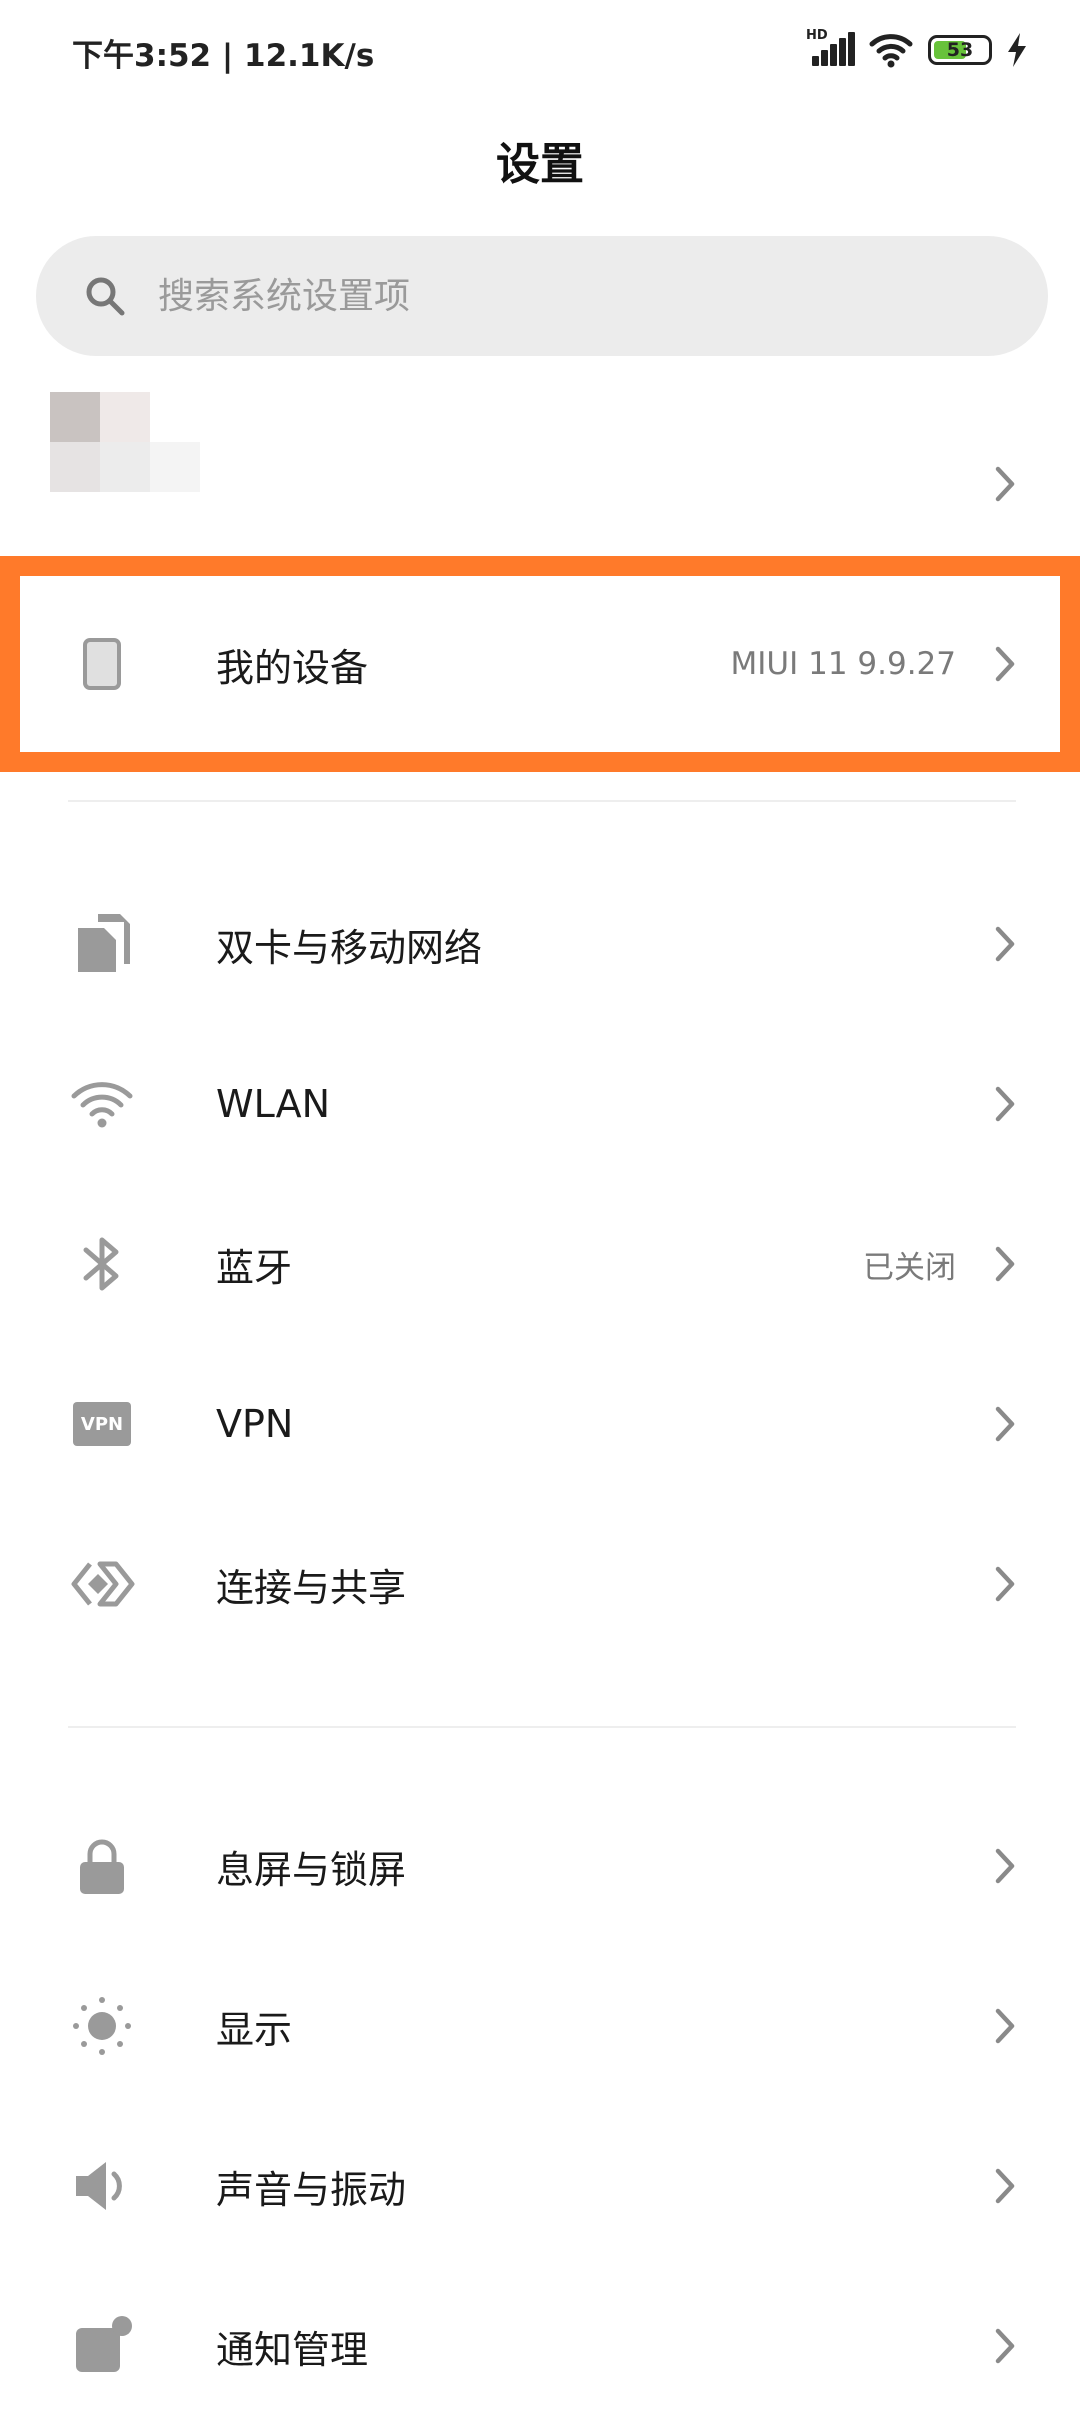  I want to click on search-bar, so click(542, 296).